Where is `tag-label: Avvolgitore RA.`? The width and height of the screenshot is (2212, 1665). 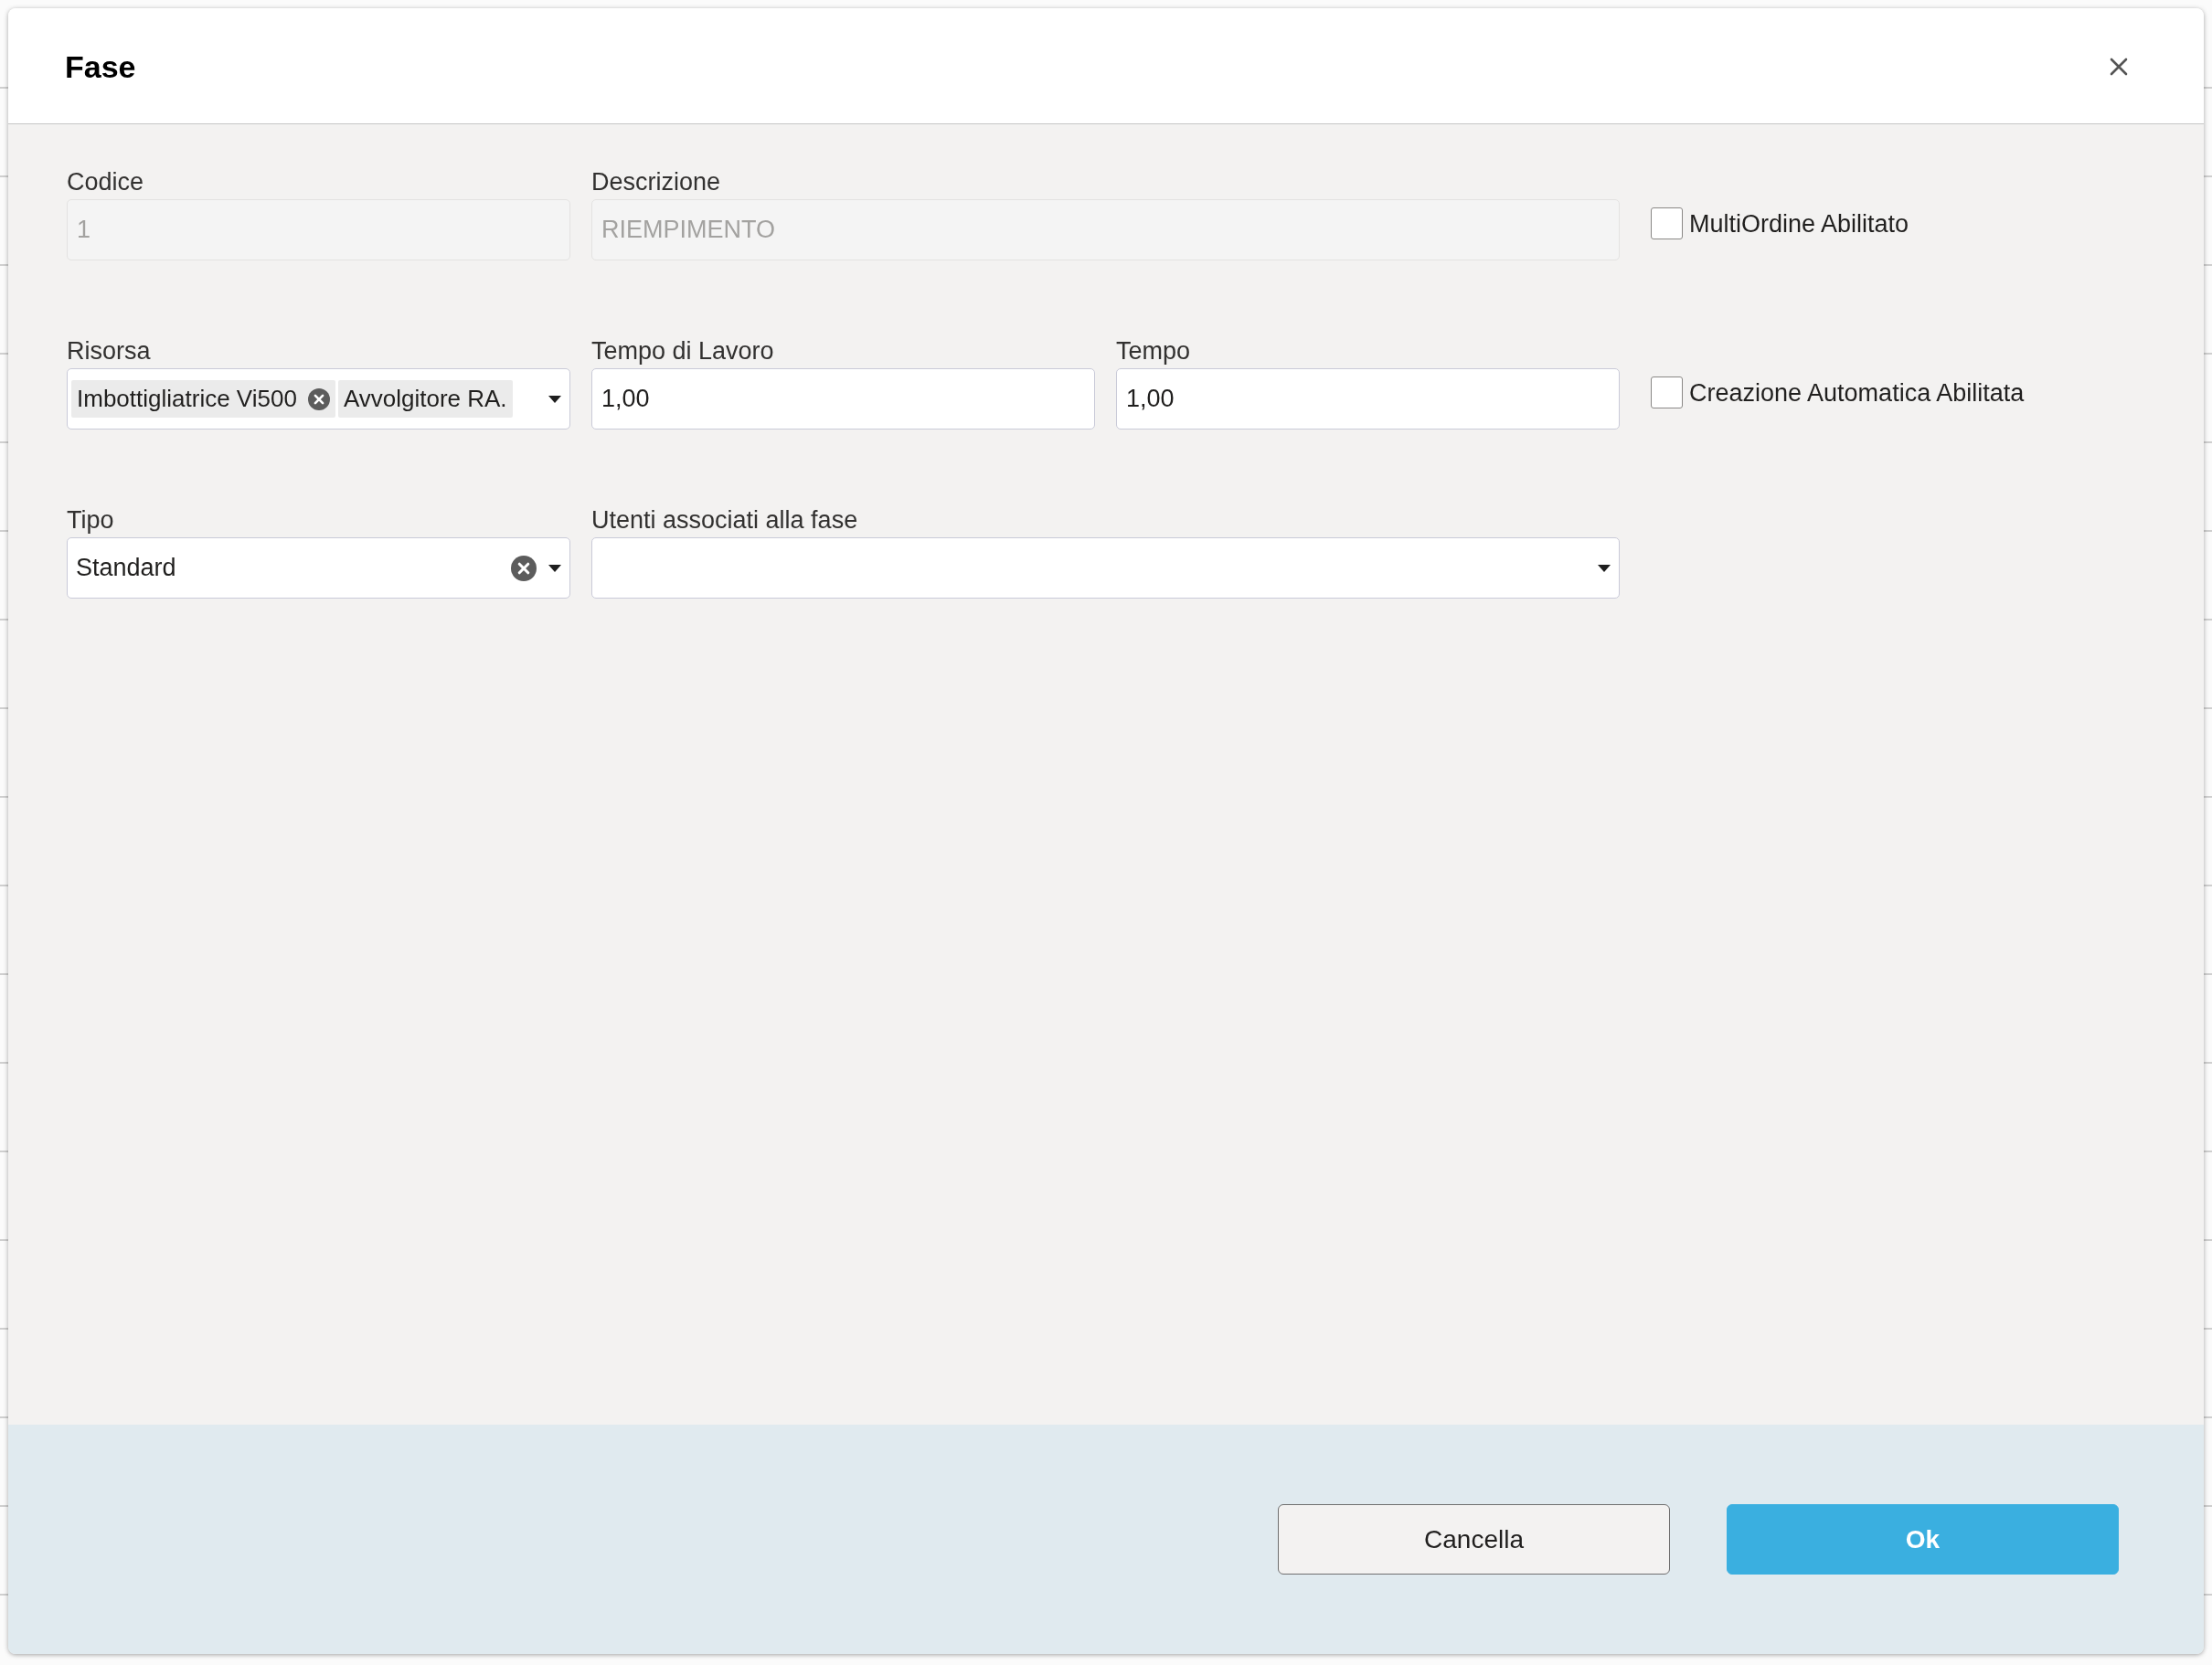 tag-label: Avvolgitore RA. is located at coordinates (425, 399).